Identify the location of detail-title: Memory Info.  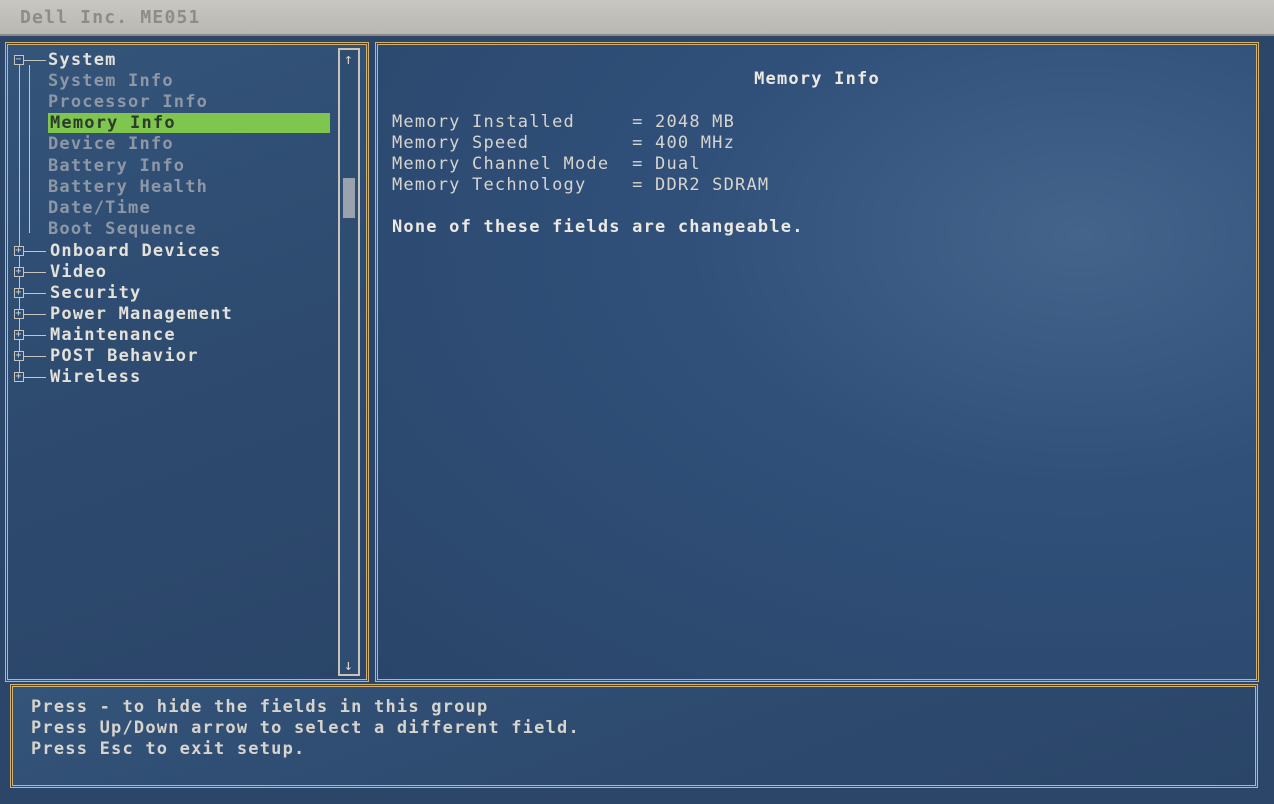
(817, 79).